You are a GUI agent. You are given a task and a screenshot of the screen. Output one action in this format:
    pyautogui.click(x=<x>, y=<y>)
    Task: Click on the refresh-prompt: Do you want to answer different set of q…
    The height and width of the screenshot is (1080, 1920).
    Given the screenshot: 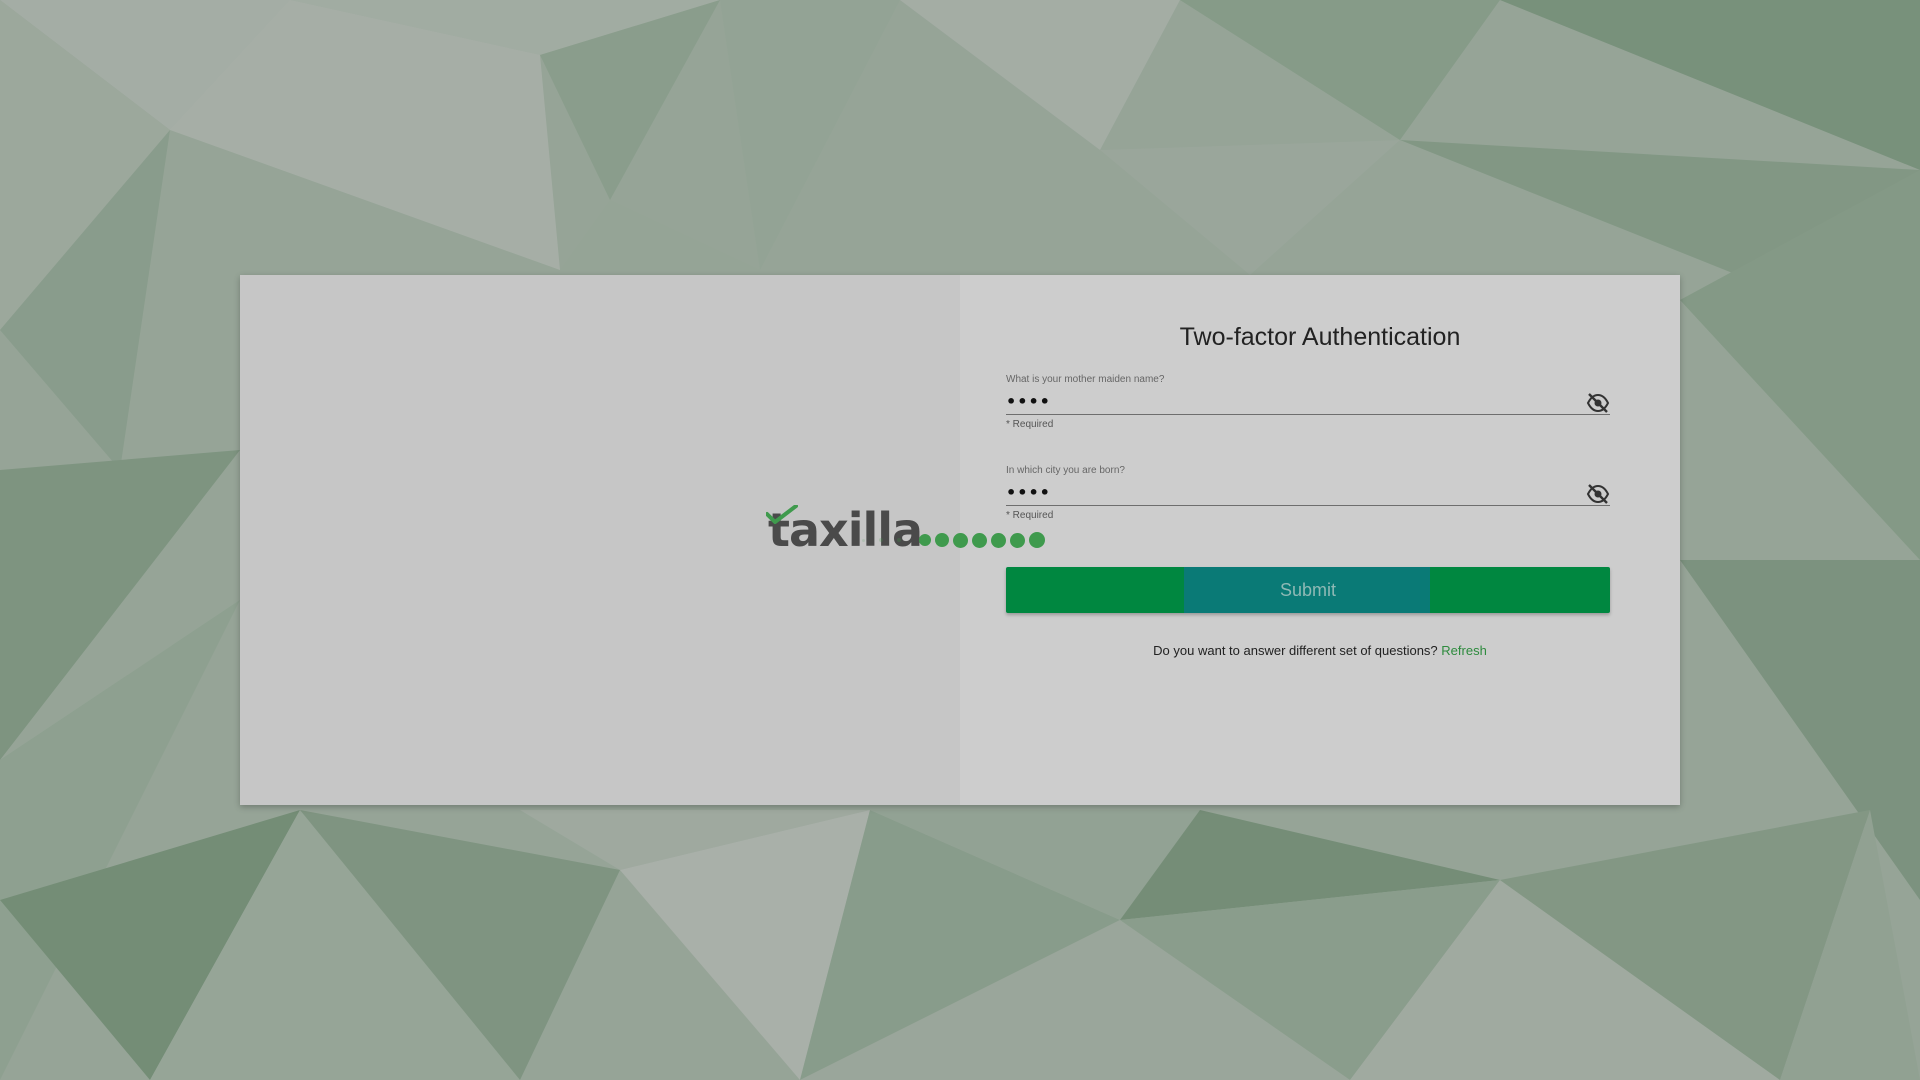 What is the action you would take?
    pyautogui.click(x=1295, y=650)
    